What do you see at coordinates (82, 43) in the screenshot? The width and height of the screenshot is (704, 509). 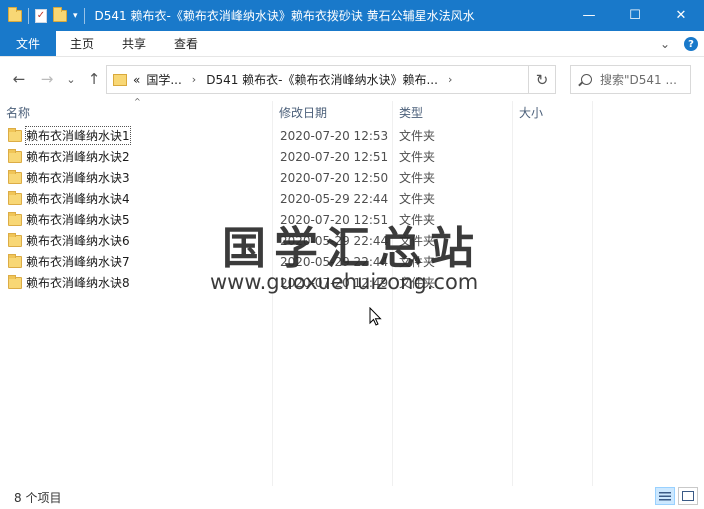 I see `tab-home: 主页` at bounding box center [82, 43].